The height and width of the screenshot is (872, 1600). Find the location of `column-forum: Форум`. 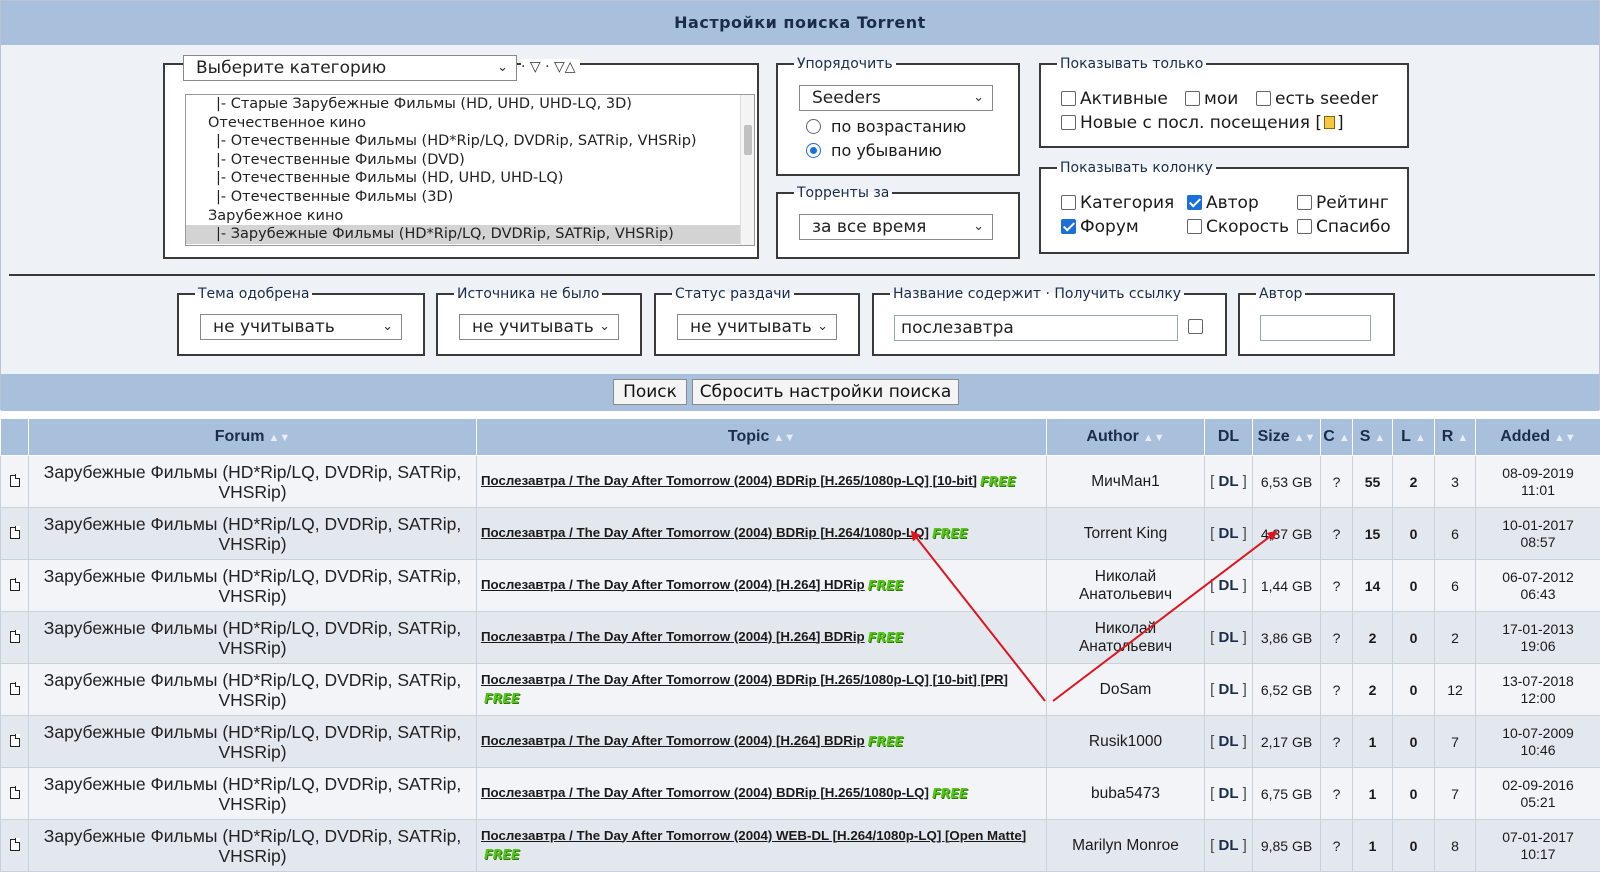

column-forum: Форум is located at coordinates (1100, 227).